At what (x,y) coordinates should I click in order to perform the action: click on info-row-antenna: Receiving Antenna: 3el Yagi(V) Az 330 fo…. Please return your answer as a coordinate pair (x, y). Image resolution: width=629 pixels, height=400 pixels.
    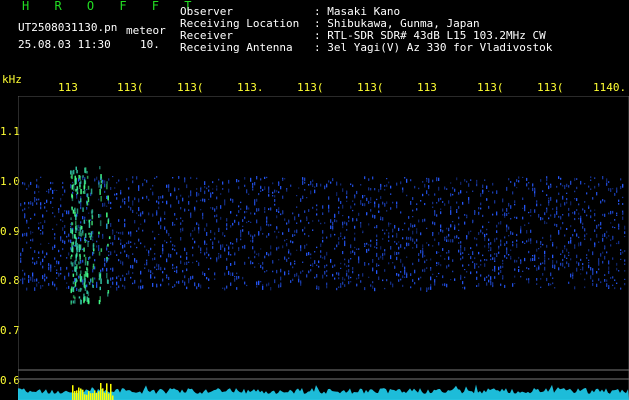
    Looking at the image, I should click on (366, 48).